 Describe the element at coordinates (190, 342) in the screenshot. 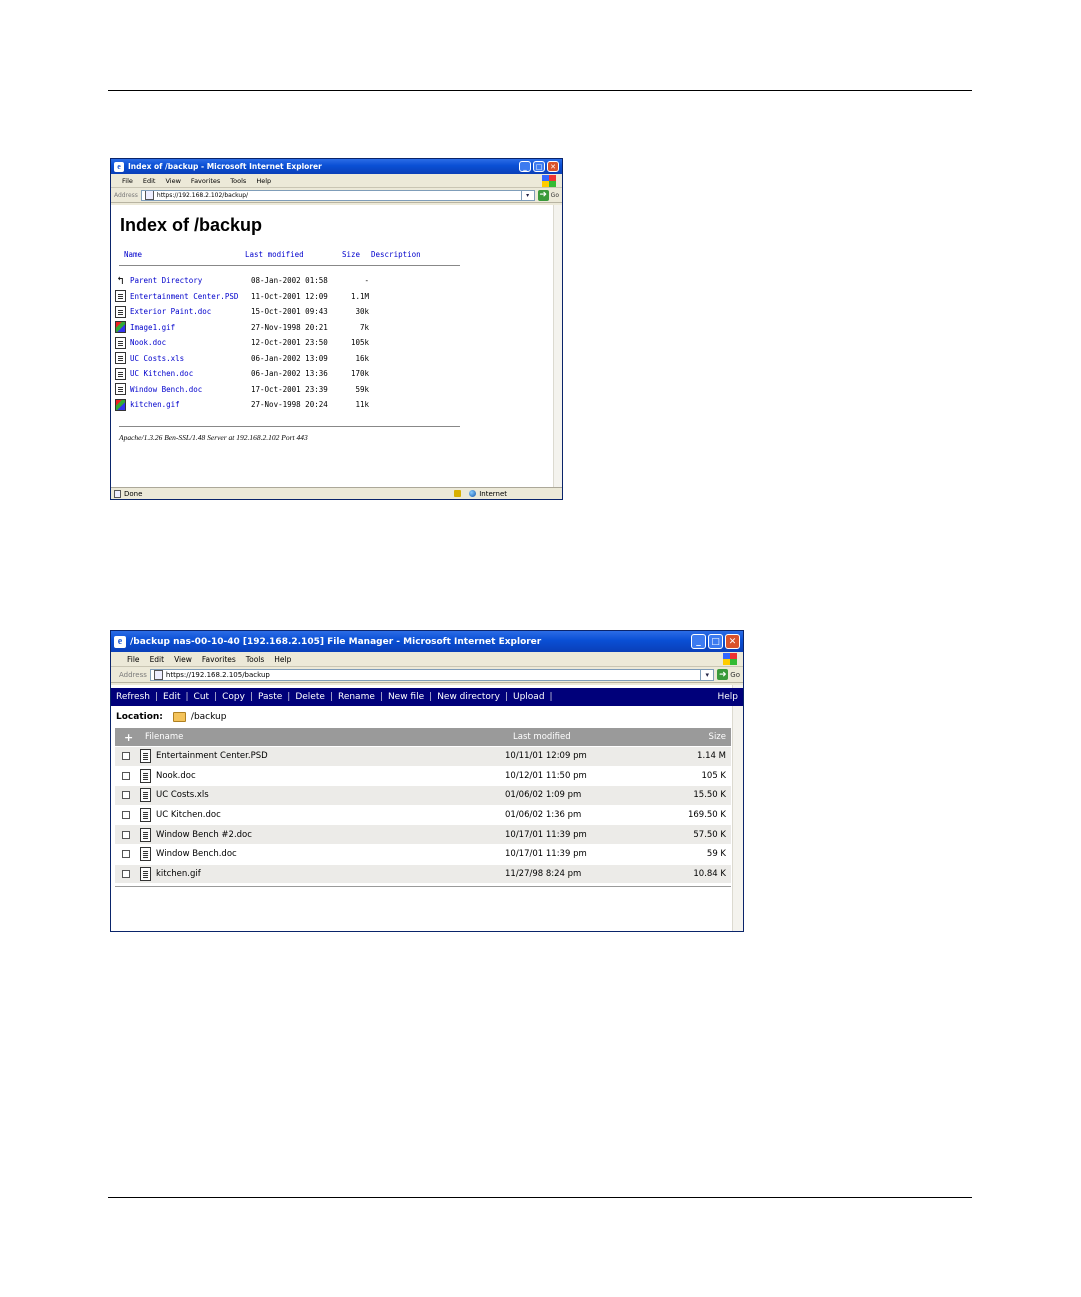

I see `file-link: Nook.doc` at that location.